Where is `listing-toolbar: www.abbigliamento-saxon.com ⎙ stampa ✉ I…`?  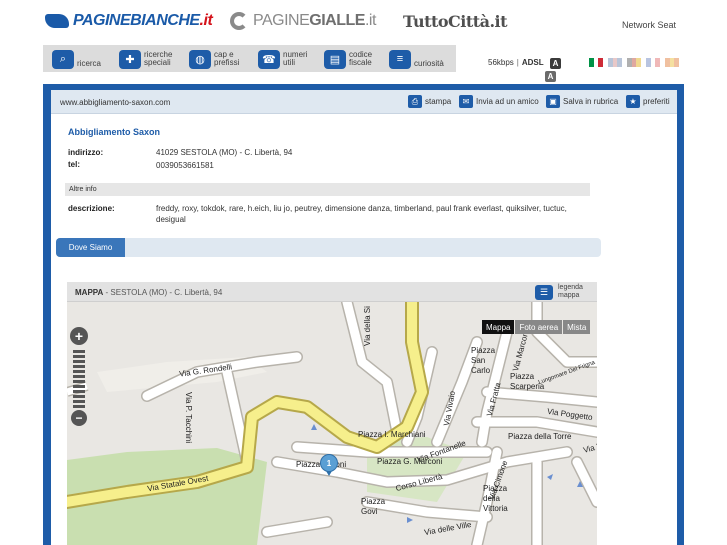 listing-toolbar: www.abbigliamento-saxon.com ⎙ stampa ✉ I… is located at coordinates (364, 102).